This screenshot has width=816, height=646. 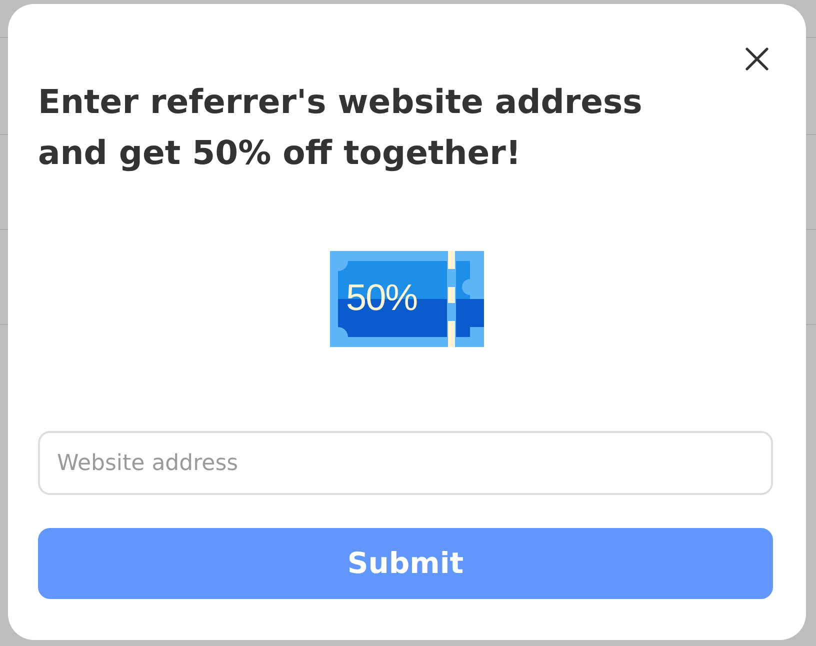 I want to click on website-address-field: Website address, so click(x=405, y=463).